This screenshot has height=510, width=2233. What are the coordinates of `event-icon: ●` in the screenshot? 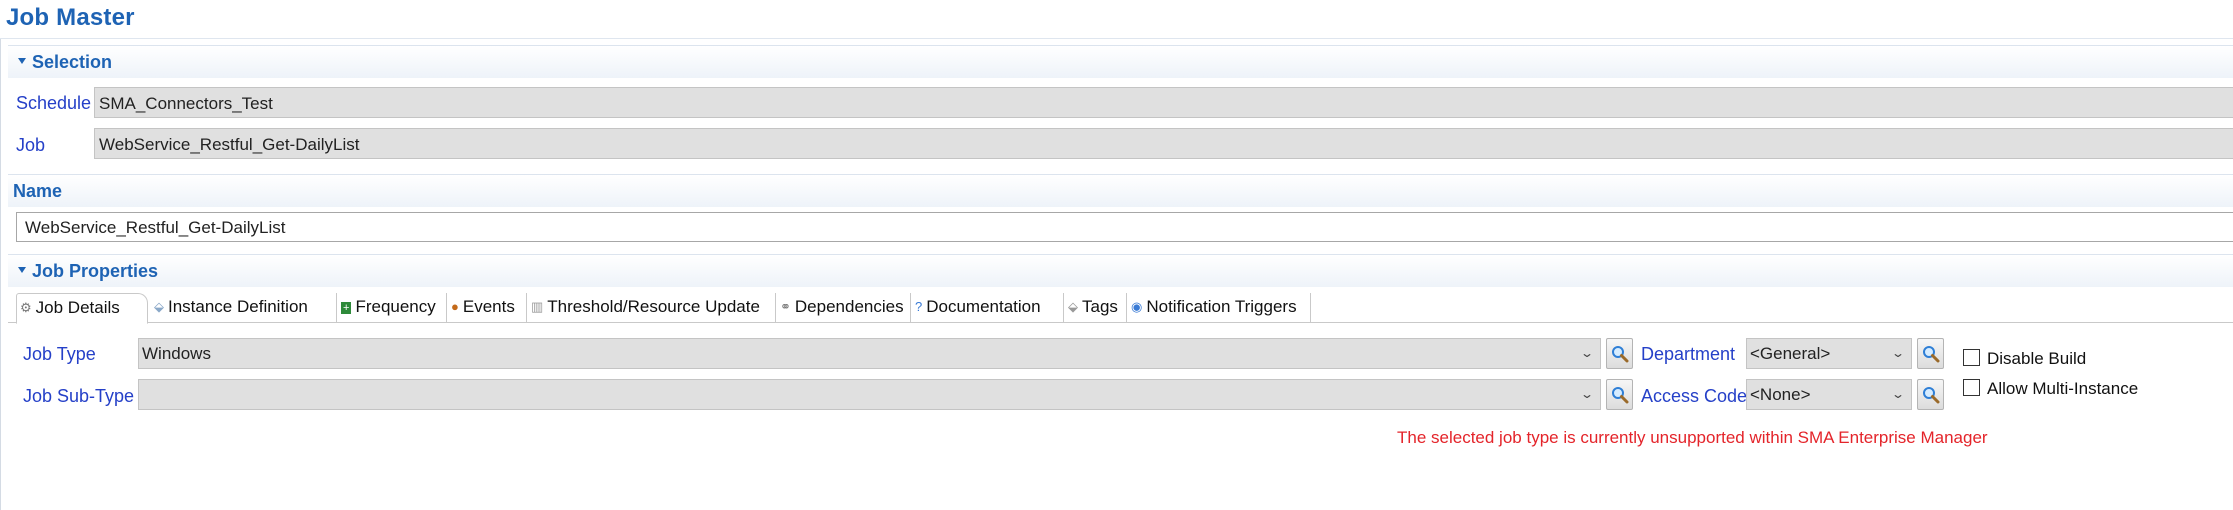 It's located at (455, 306).